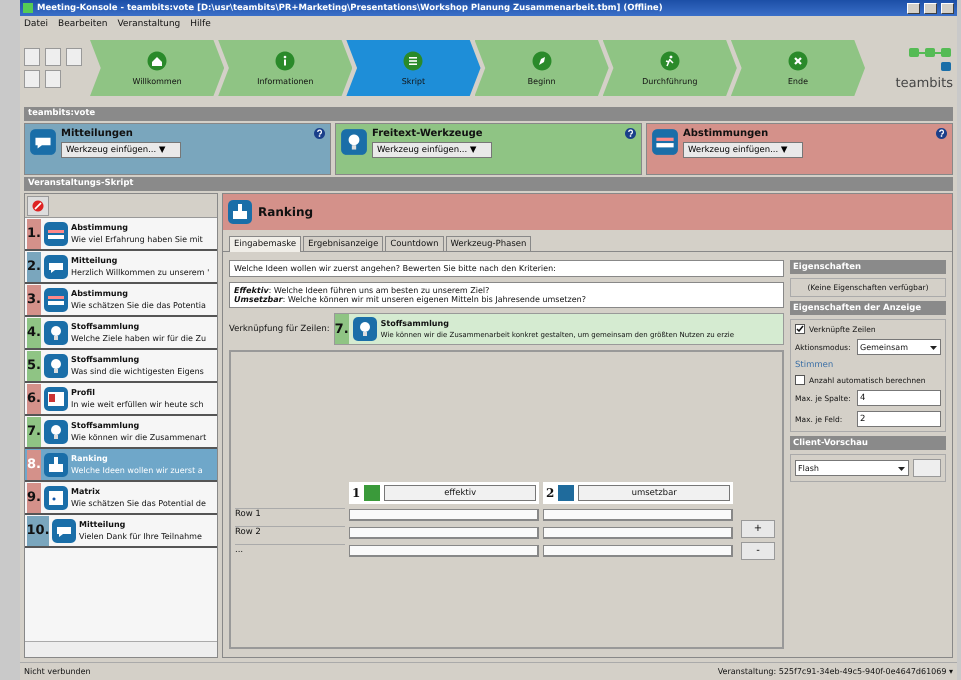 The width and height of the screenshot is (961, 680). Describe the element at coordinates (899, 419) in the screenshot. I see `input-field: 2` at that location.